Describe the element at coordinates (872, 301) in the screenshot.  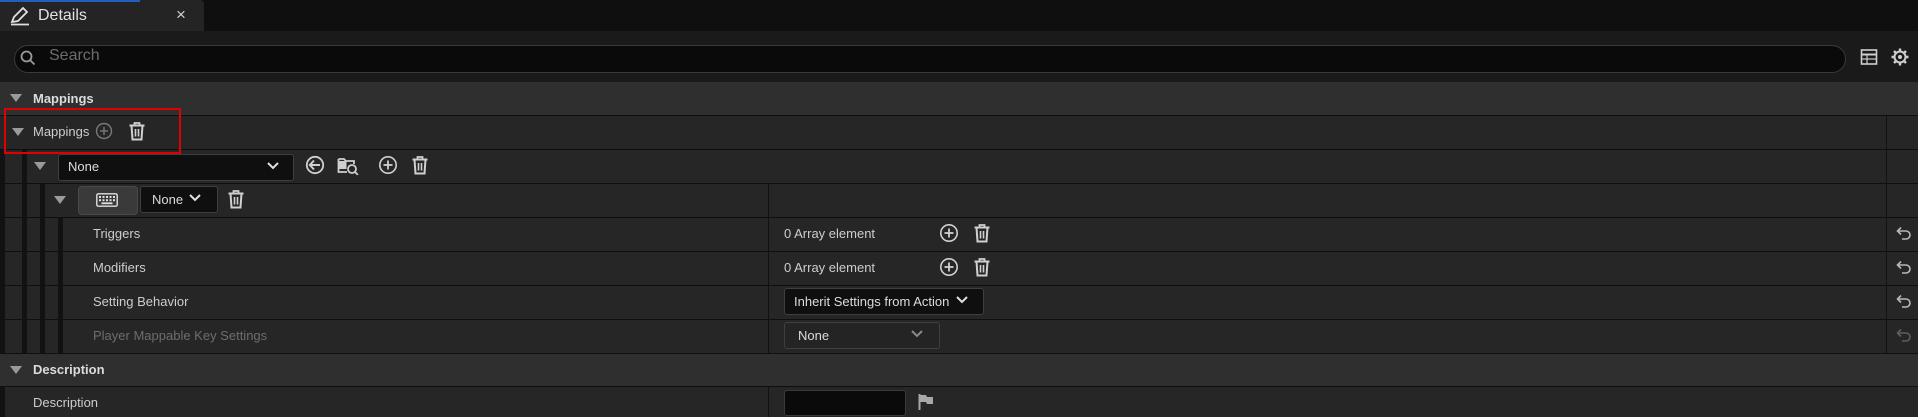
I see `setting-behavior-value: Inherit Settings from Action` at that location.